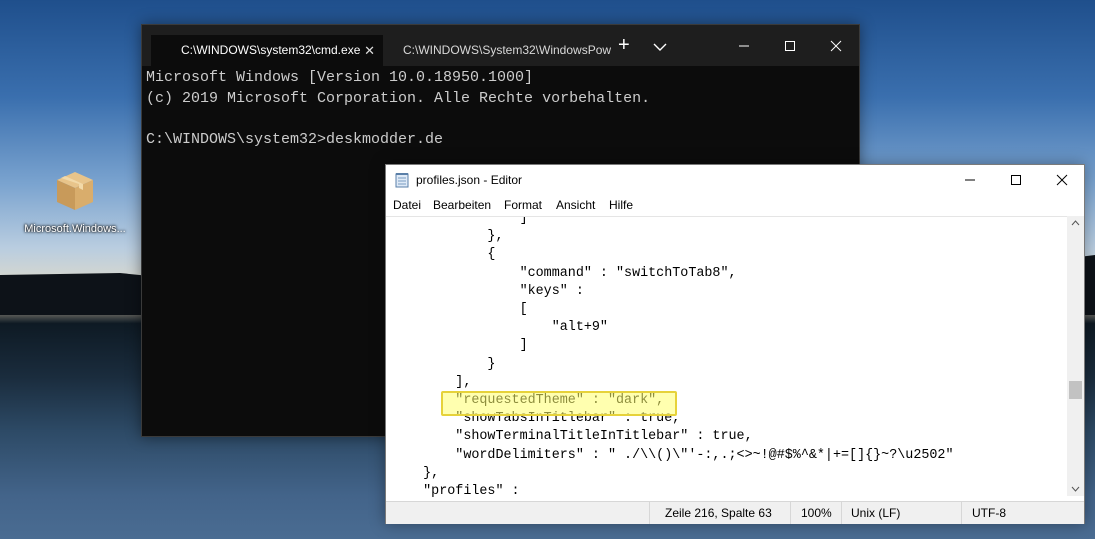 Image resolution: width=1095 pixels, height=539 pixels. Describe the element at coordinates (407, 205) in the screenshot. I see `menu-datei: Datei` at that location.